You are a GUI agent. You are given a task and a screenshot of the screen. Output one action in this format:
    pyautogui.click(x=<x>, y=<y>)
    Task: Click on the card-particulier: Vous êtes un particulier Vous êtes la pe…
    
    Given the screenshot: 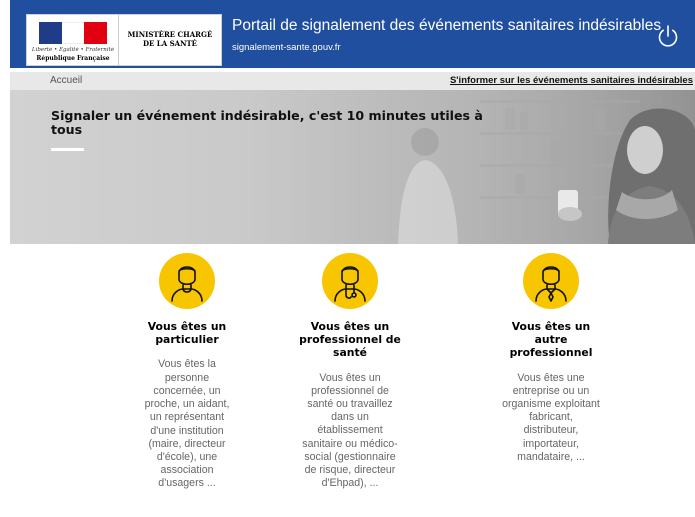 What is the action you would take?
    pyautogui.click(x=187, y=372)
    